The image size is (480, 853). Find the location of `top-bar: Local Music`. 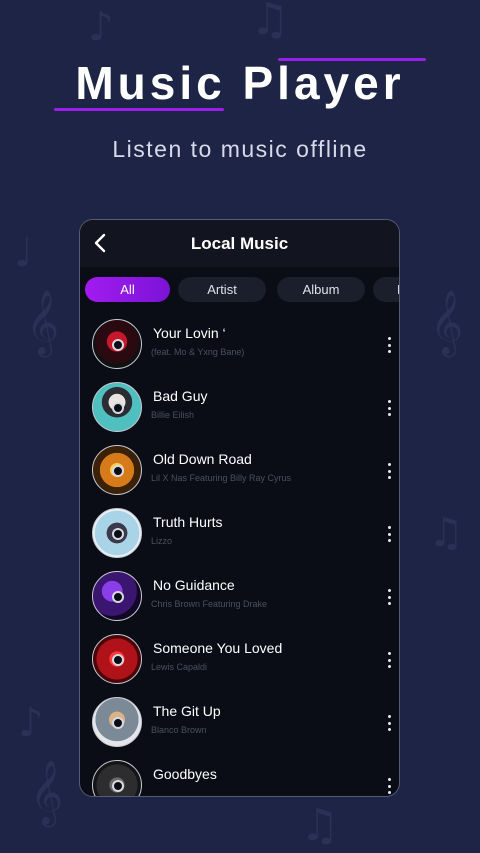

top-bar: Local Music is located at coordinates (239, 243).